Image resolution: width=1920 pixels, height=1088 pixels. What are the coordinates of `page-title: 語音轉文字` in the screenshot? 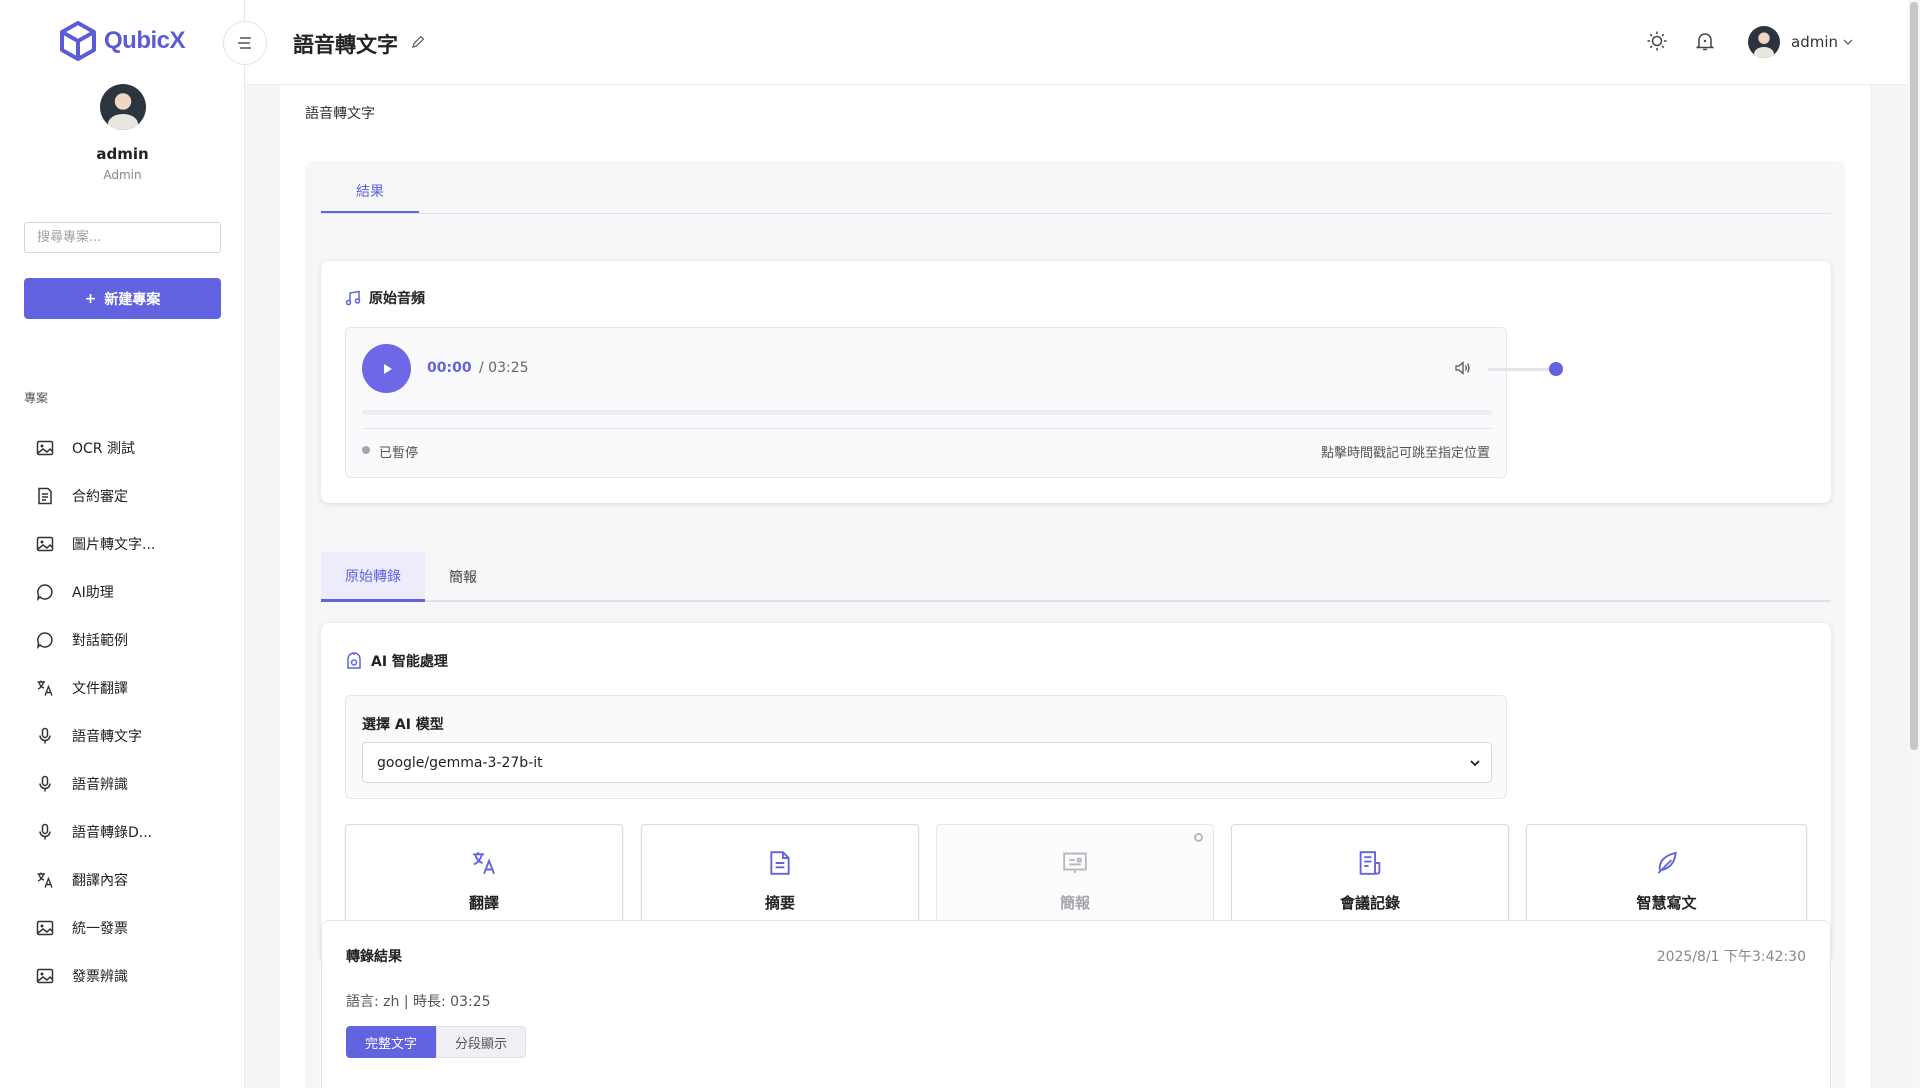 It's located at (345, 45).